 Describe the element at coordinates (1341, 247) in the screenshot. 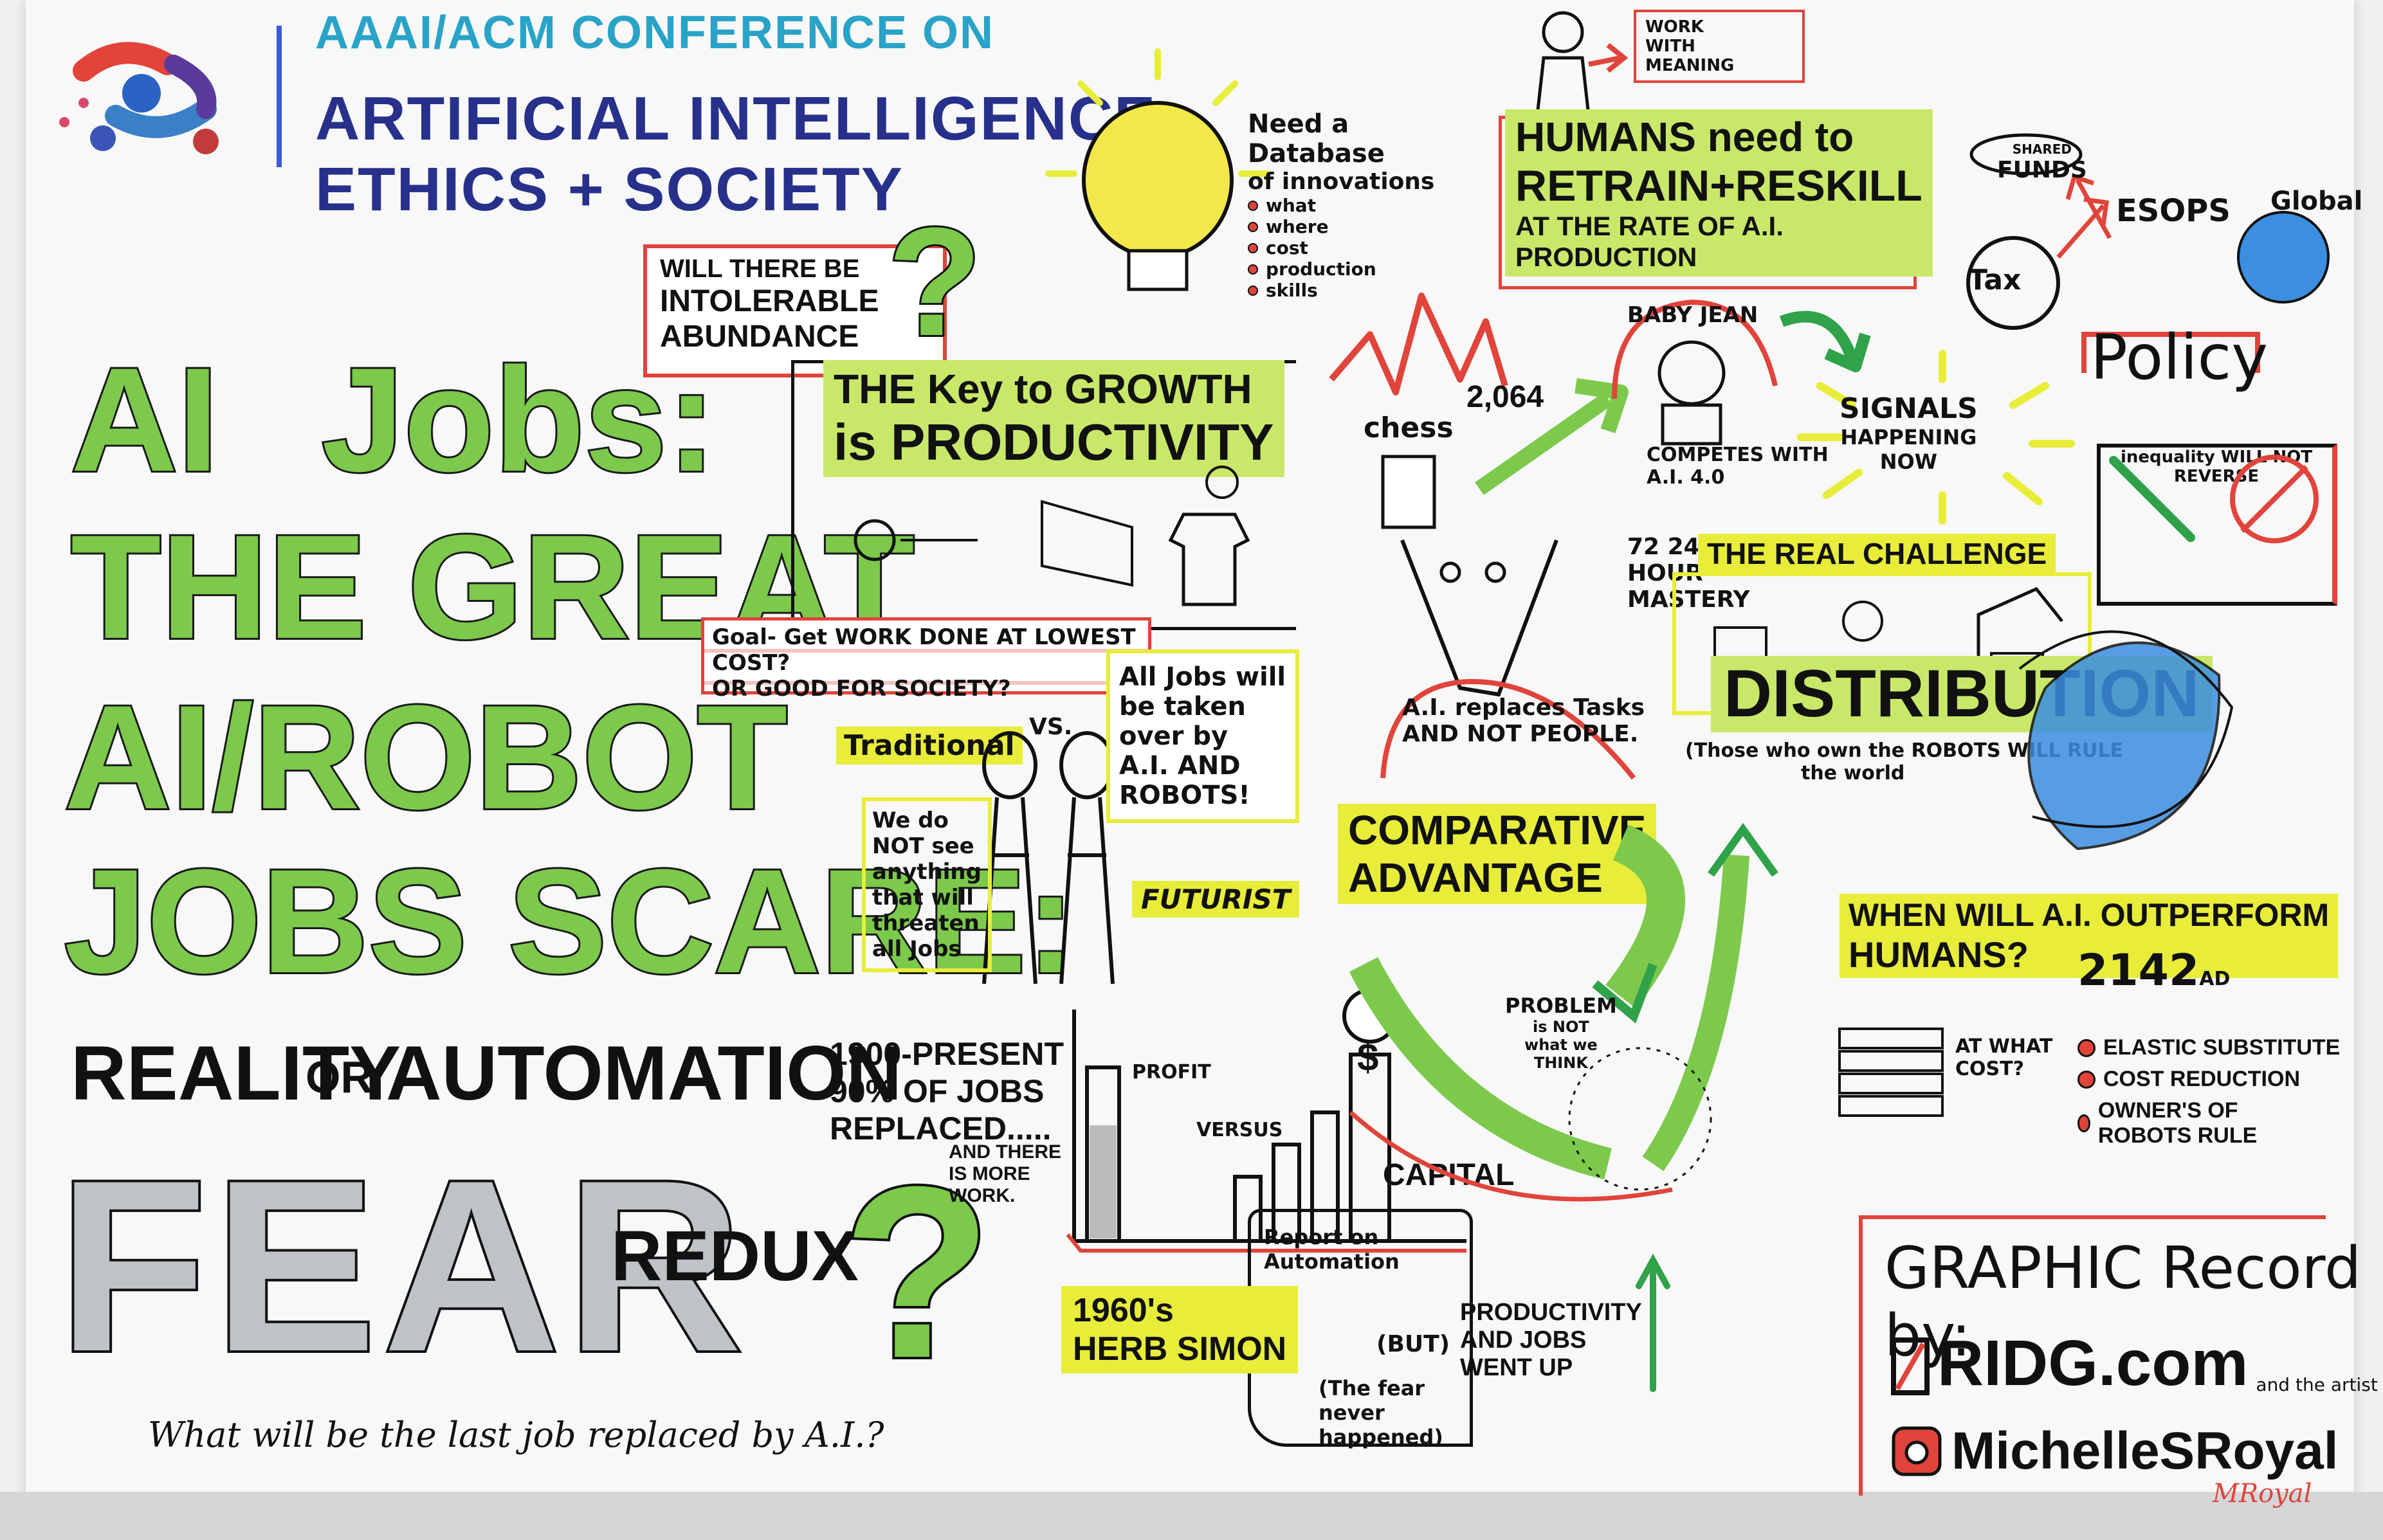

I see `innovations-item: cost` at that location.